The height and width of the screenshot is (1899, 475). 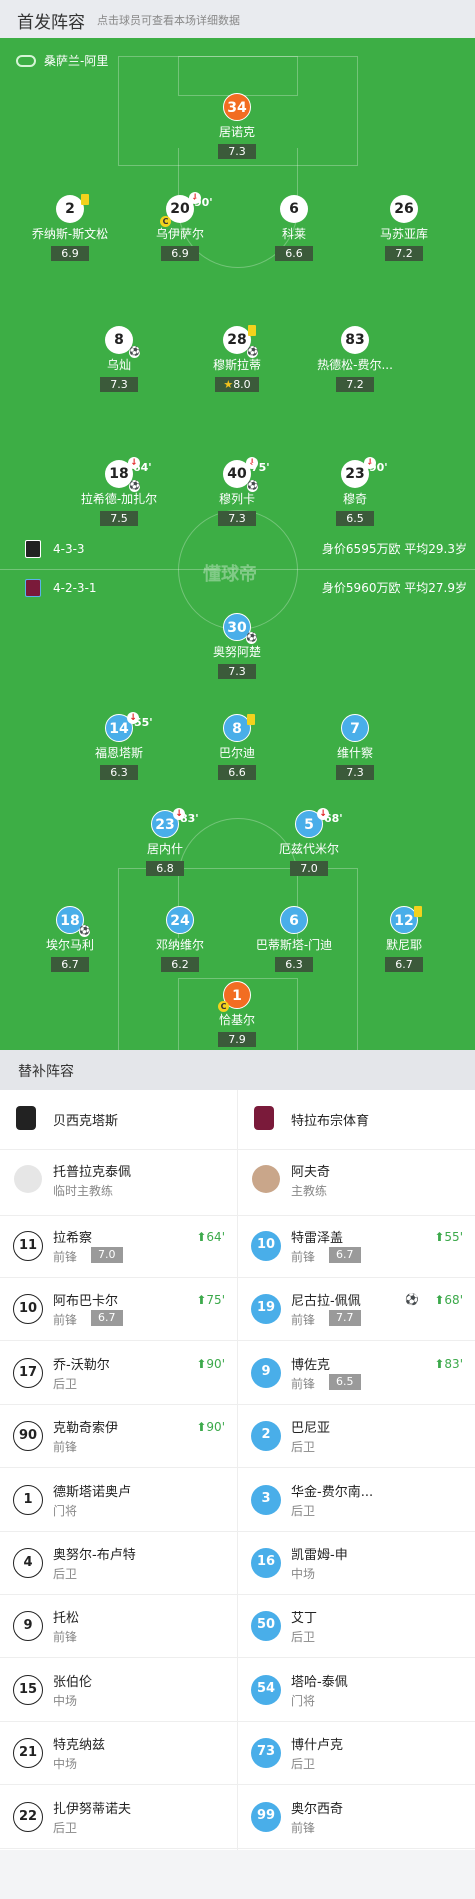 What do you see at coordinates (119, 746) in the screenshot?
I see `player-away-14: 14 ↓ 55' 福恩塔斯 6.3` at bounding box center [119, 746].